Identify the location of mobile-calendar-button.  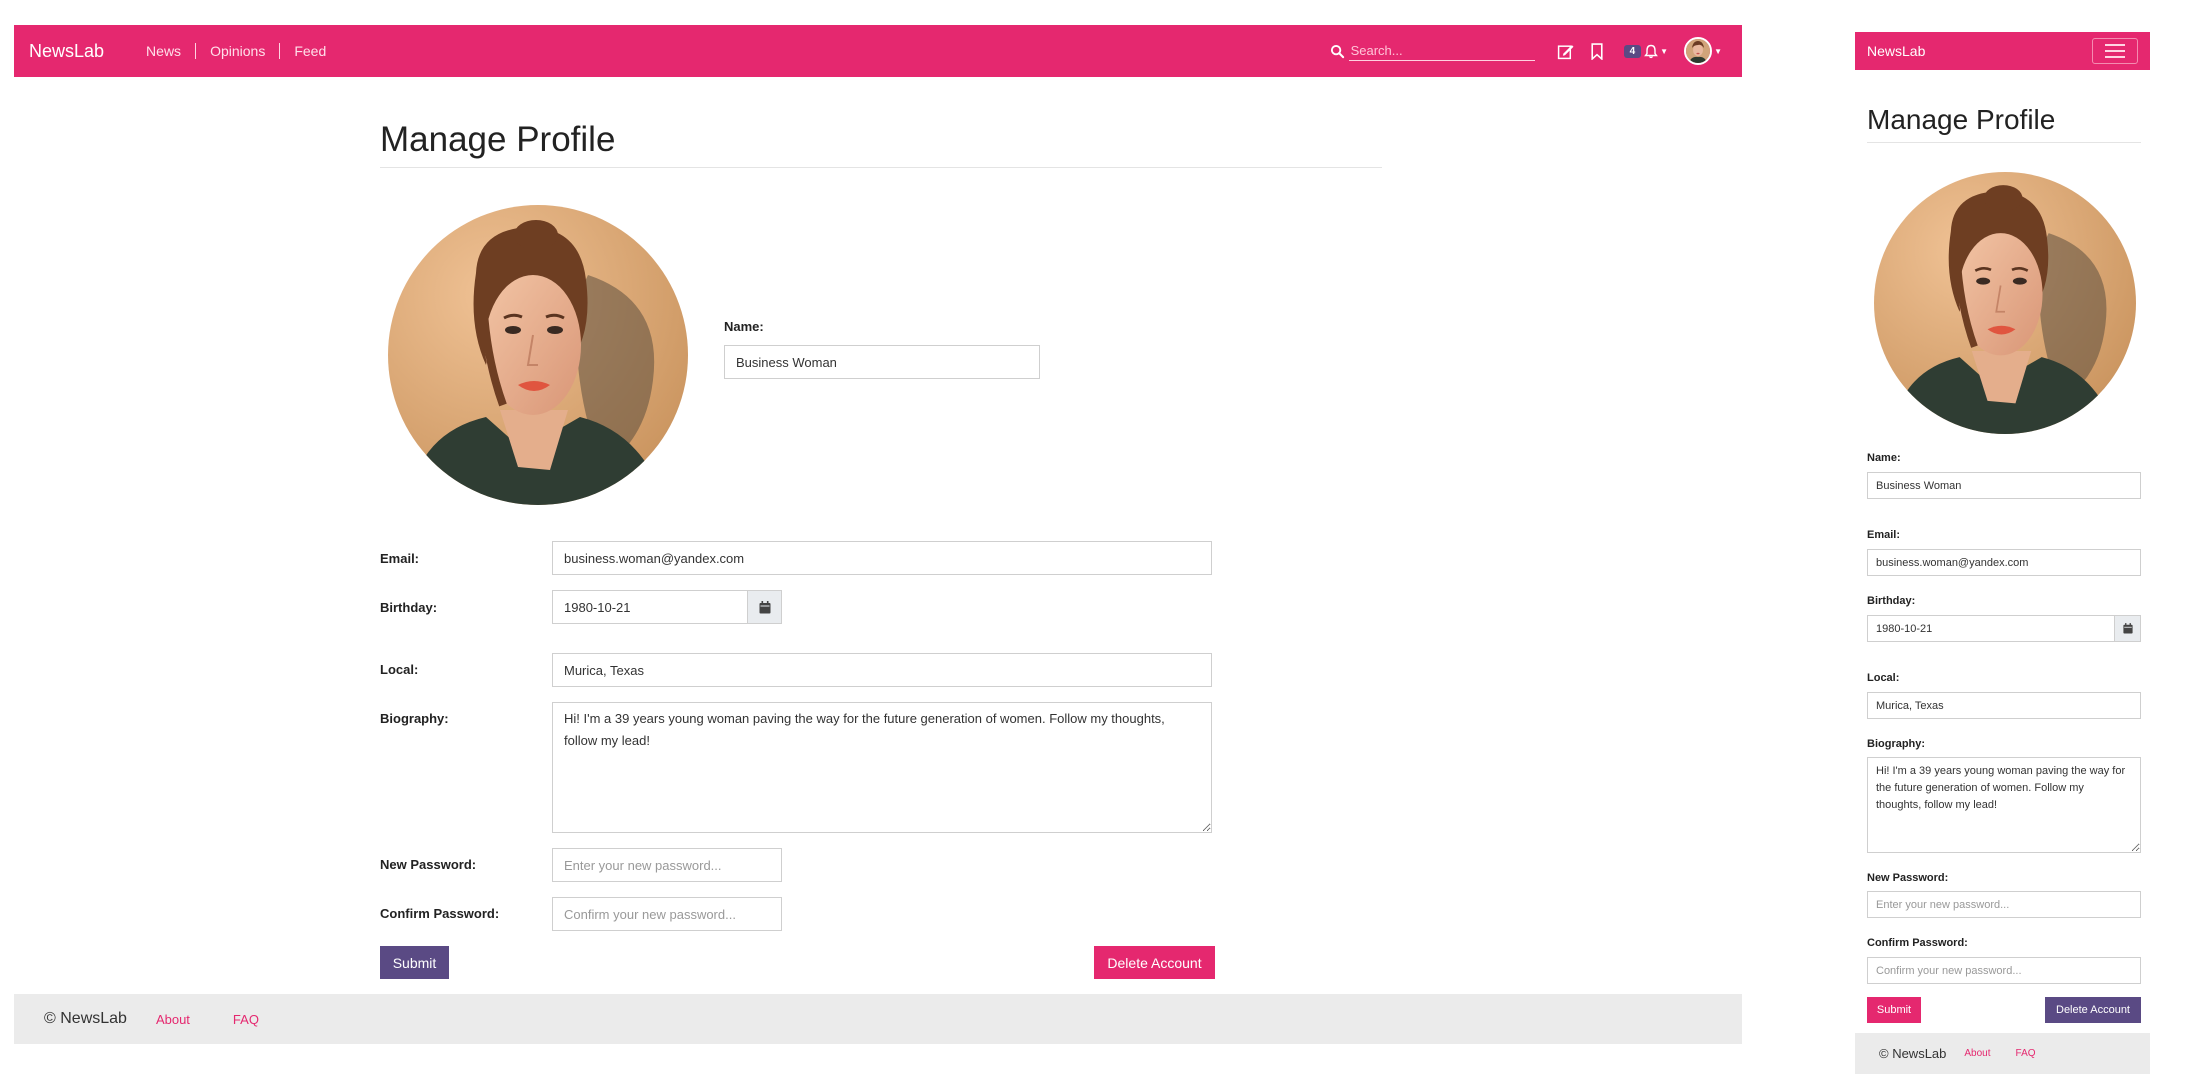
(2127, 628).